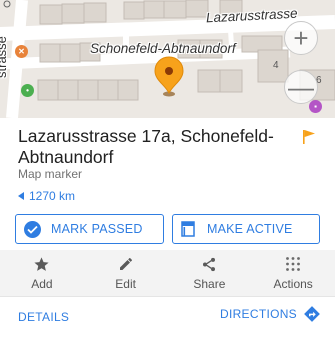 This screenshot has width=335, height=340. What do you see at coordinates (209, 284) in the screenshot?
I see `share-action-label: Share` at bounding box center [209, 284].